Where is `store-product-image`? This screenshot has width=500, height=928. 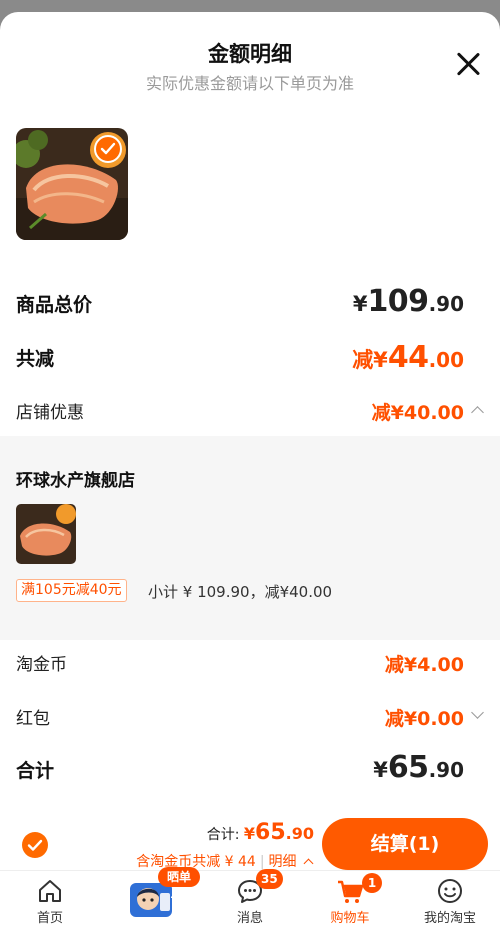
store-product-image is located at coordinates (46, 534).